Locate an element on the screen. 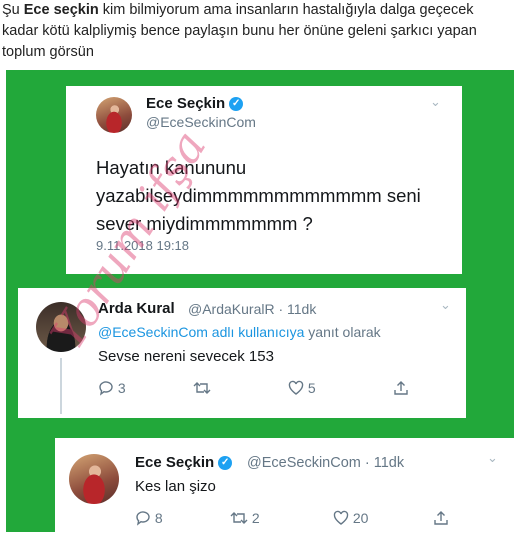 This screenshot has width=515, height=538. retweet-button is located at coordinates (202, 388).